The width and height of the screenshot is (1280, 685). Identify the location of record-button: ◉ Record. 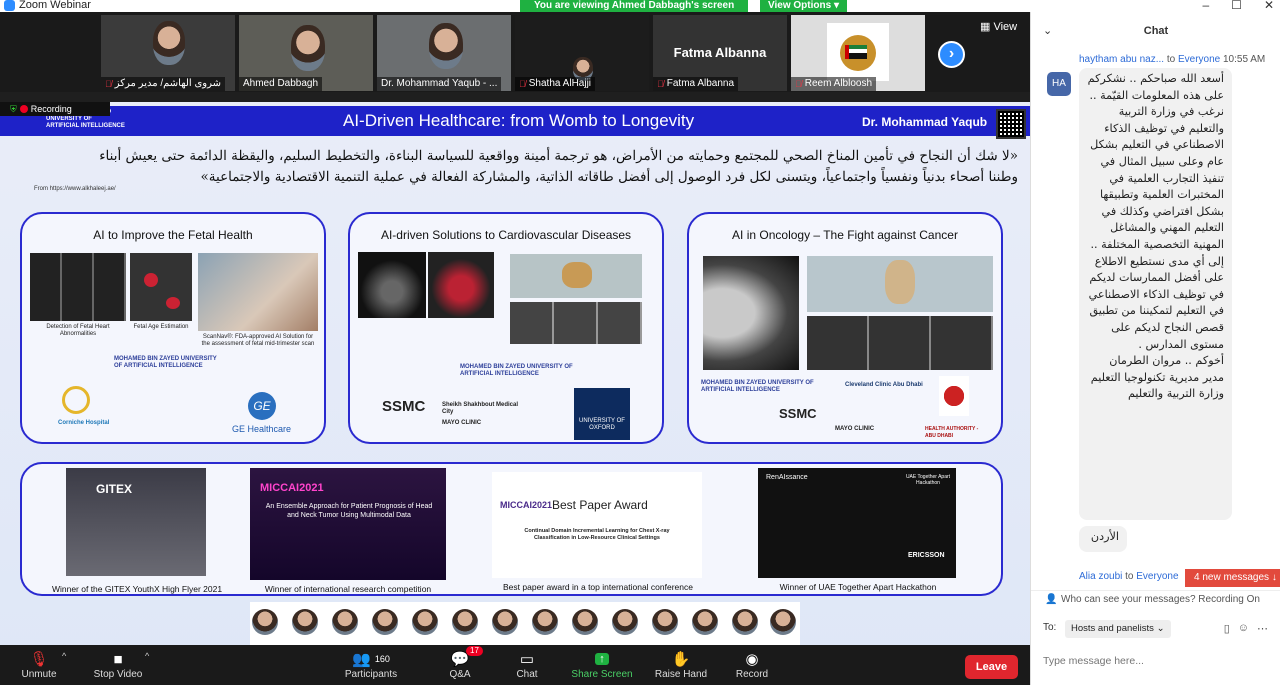
(752, 664).